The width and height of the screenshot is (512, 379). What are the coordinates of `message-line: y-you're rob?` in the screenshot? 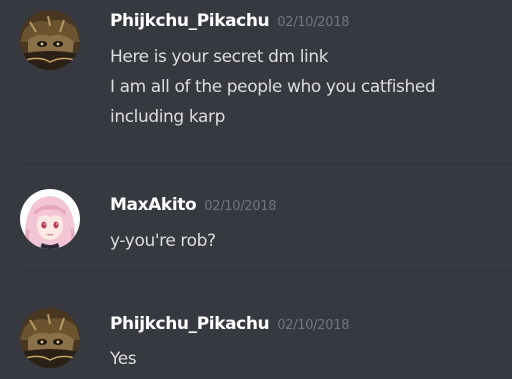 It's located at (163, 241).